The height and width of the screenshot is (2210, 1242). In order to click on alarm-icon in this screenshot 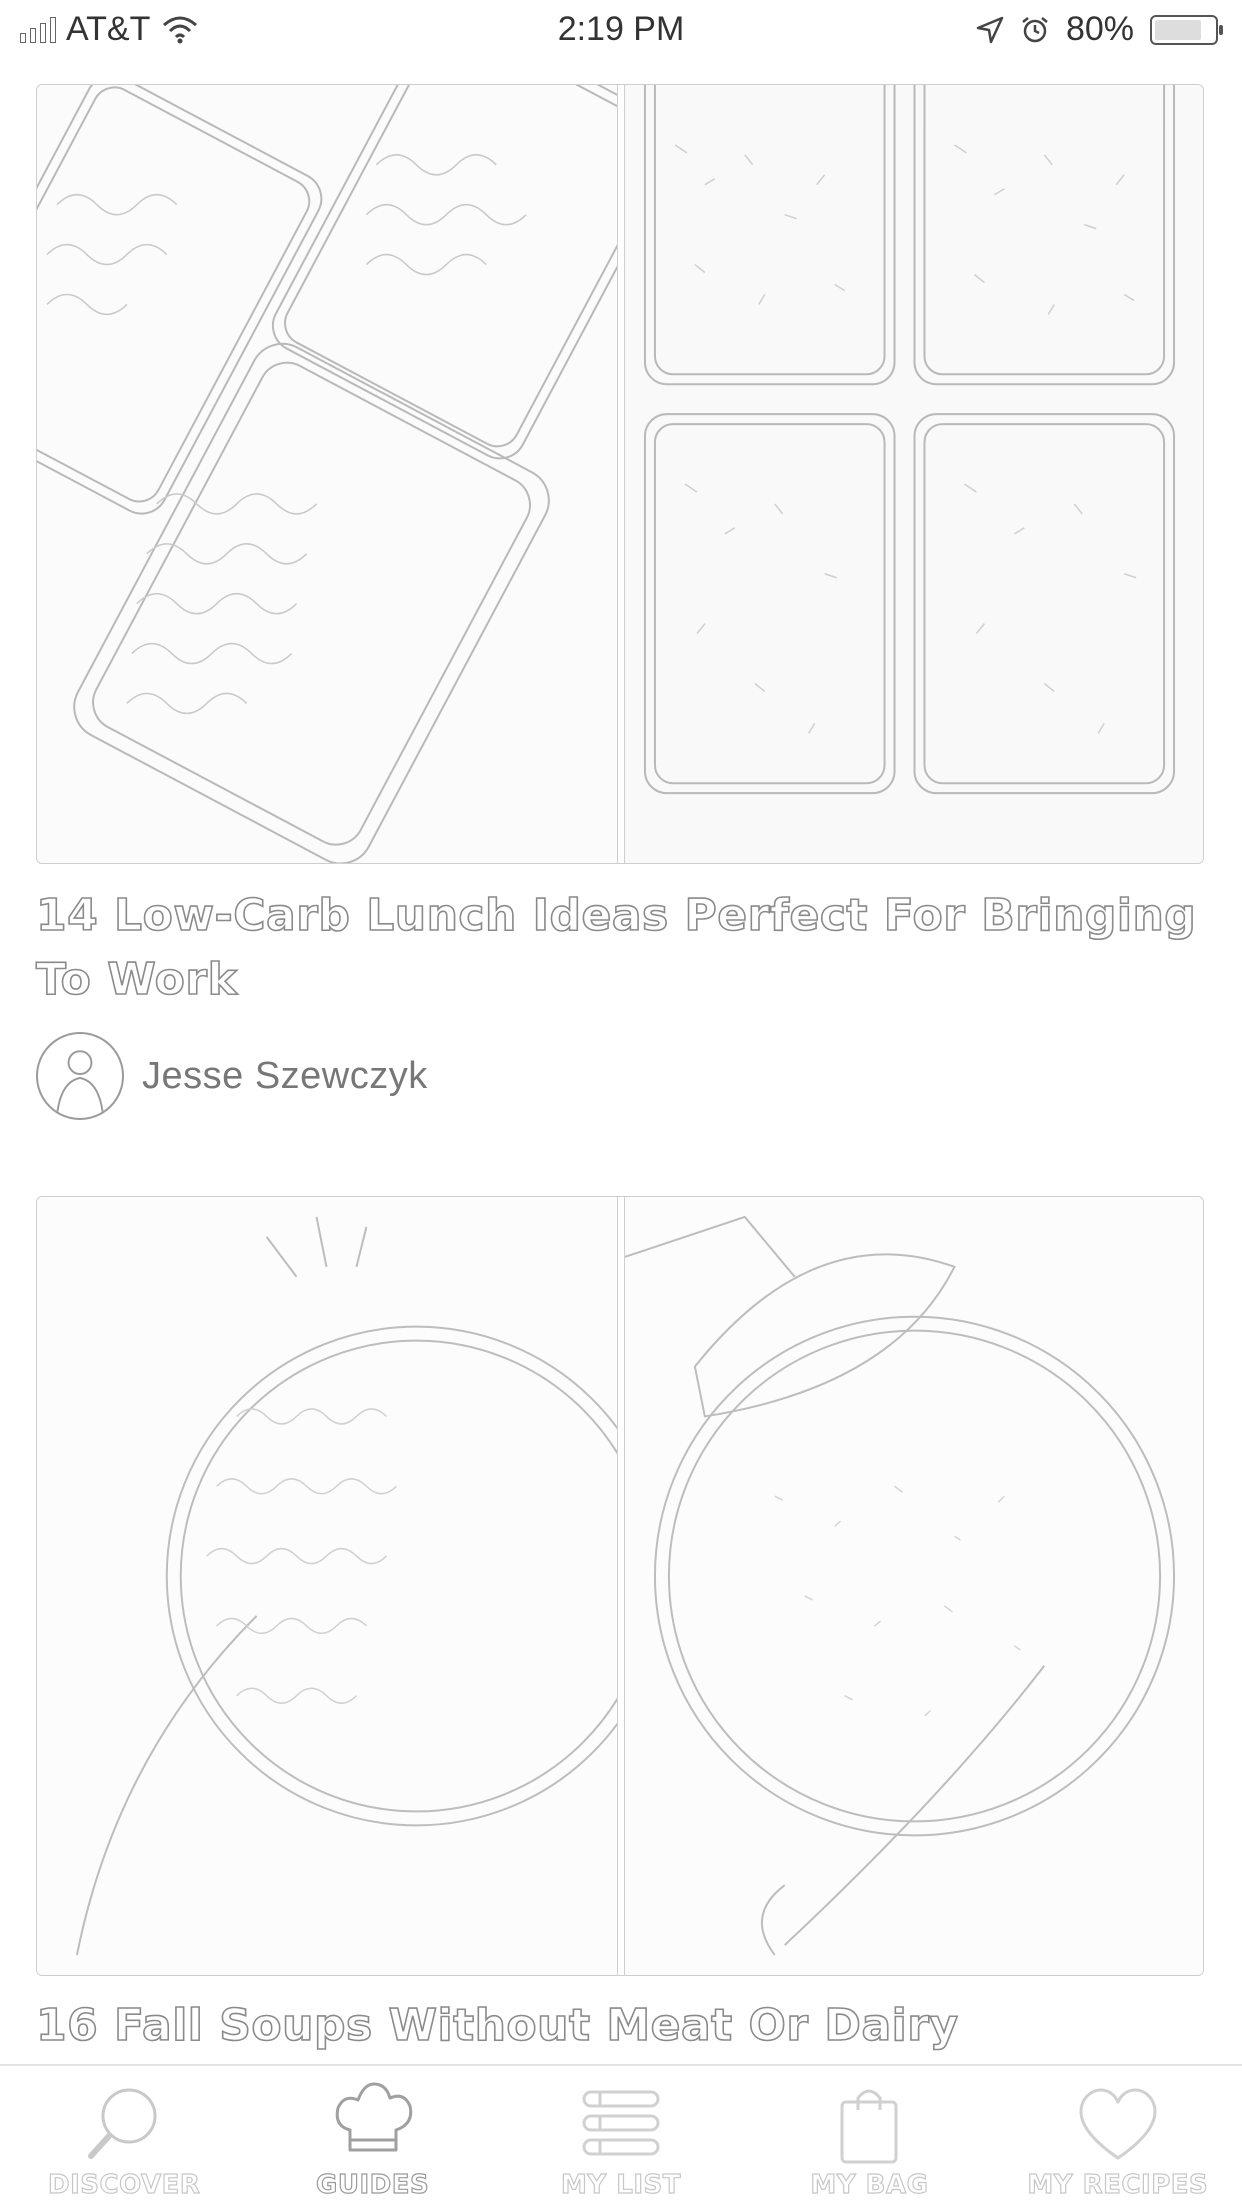, I will do `click(1035, 29)`.